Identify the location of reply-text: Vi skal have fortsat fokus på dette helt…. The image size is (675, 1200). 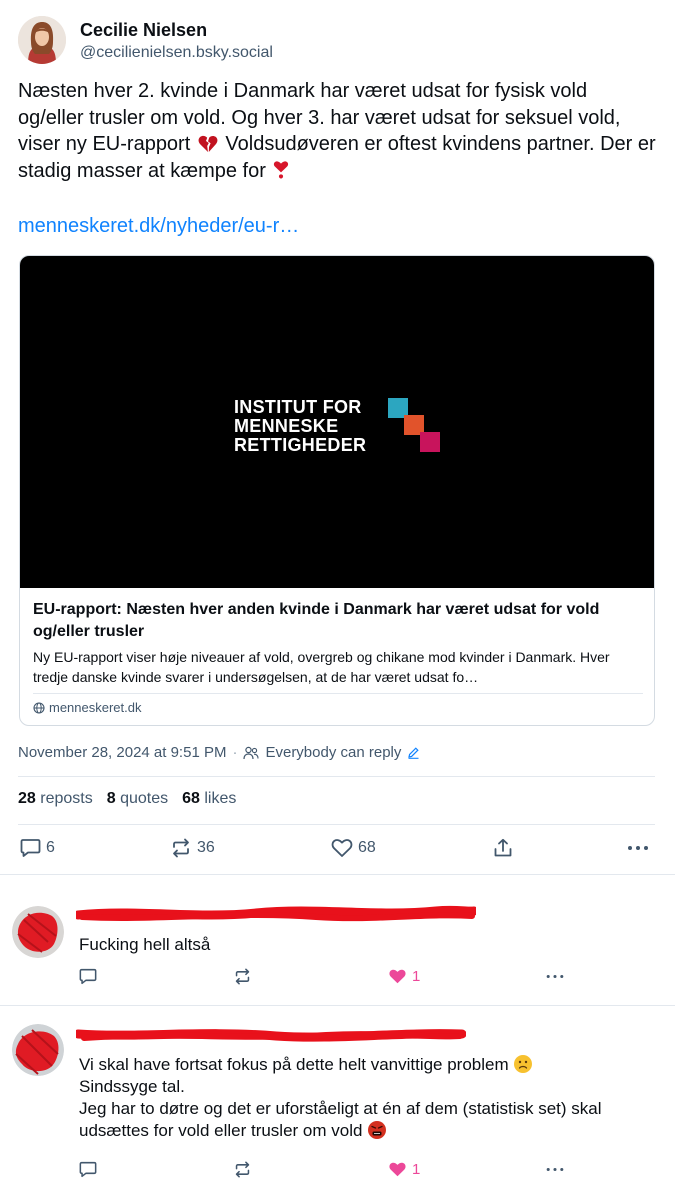
(374, 1098).